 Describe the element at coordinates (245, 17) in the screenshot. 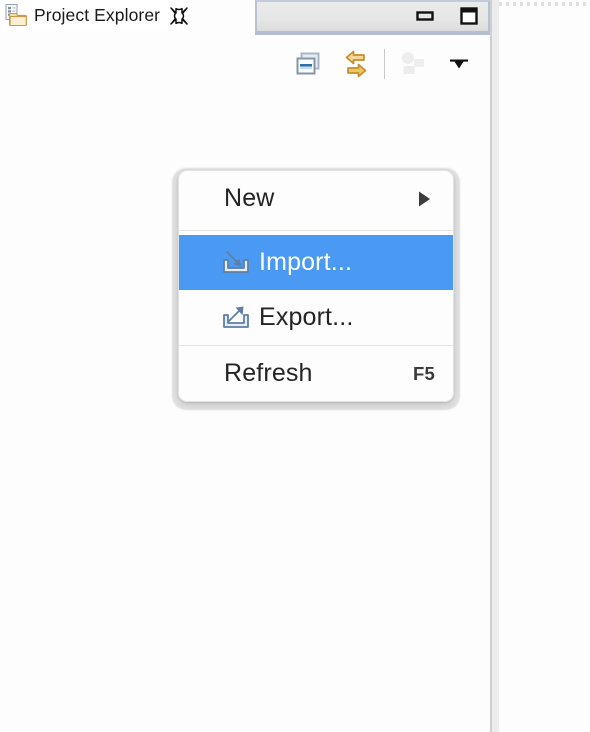

I see `view-tab-row: Project Explorer` at that location.